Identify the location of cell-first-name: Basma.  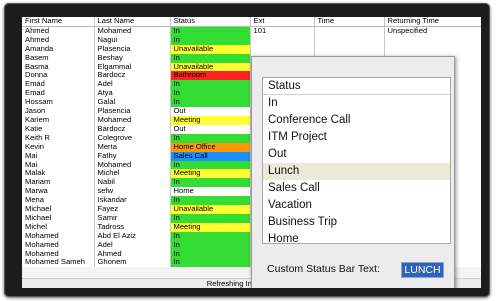
(58, 67).